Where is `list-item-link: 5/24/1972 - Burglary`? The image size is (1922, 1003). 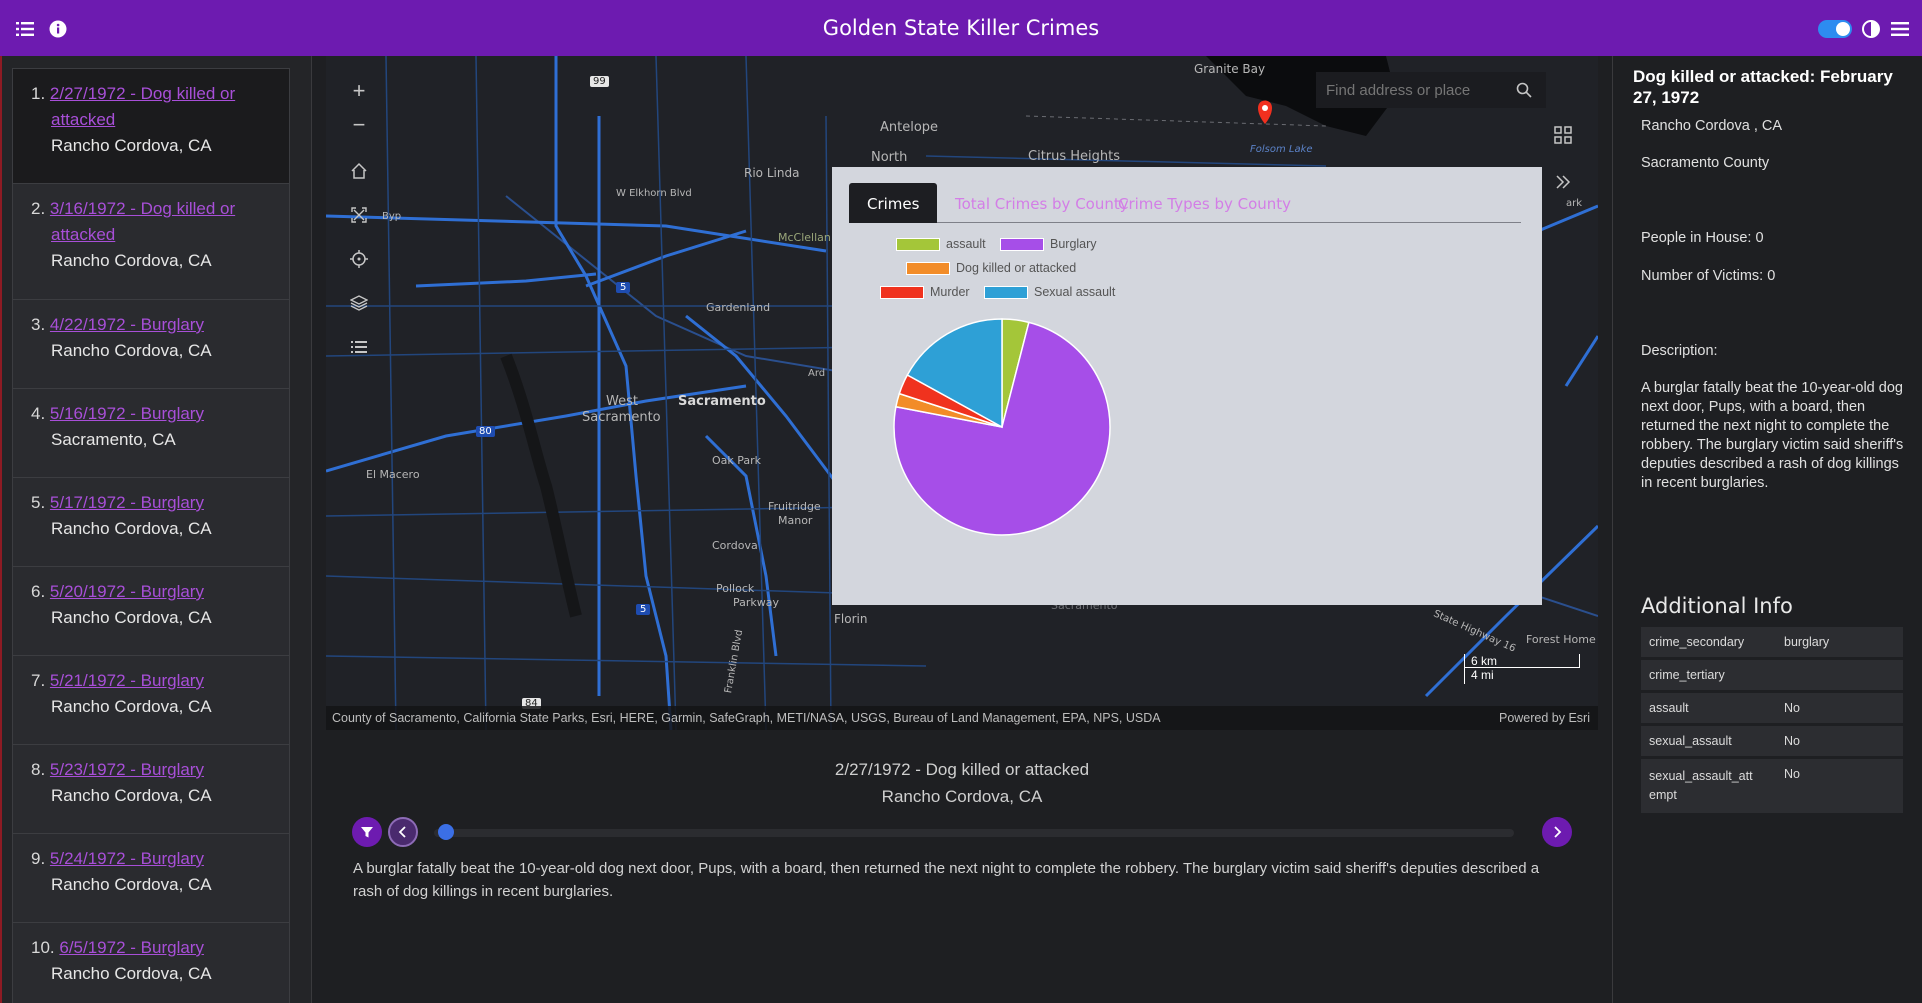 list-item-link: 5/24/1972 - Burglary is located at coordinates (127, 858).